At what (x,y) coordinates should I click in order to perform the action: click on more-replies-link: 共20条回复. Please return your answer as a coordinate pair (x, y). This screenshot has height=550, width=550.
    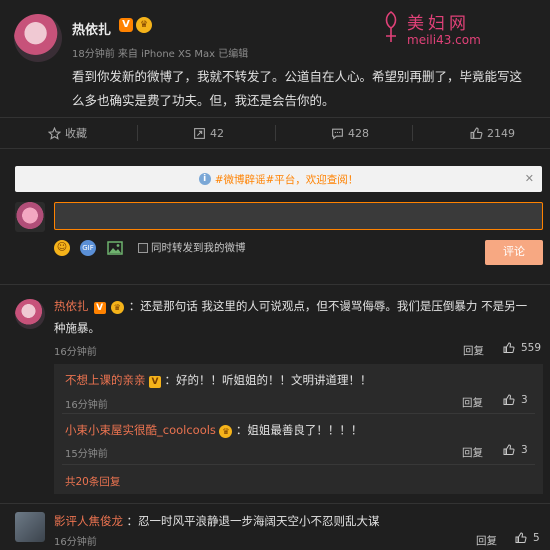
    Looking at the image, I should click on (92, 481).